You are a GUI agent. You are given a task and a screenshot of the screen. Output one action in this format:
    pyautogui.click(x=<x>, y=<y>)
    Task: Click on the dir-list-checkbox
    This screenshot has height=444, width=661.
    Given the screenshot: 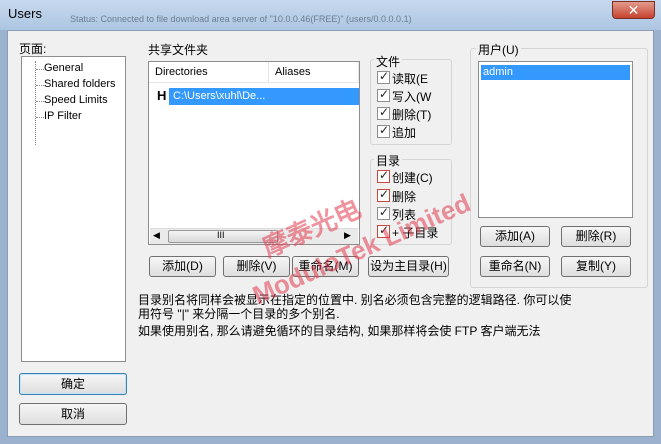 What is the action you would take?
    pyautogui.click(x=383, y=212)
    